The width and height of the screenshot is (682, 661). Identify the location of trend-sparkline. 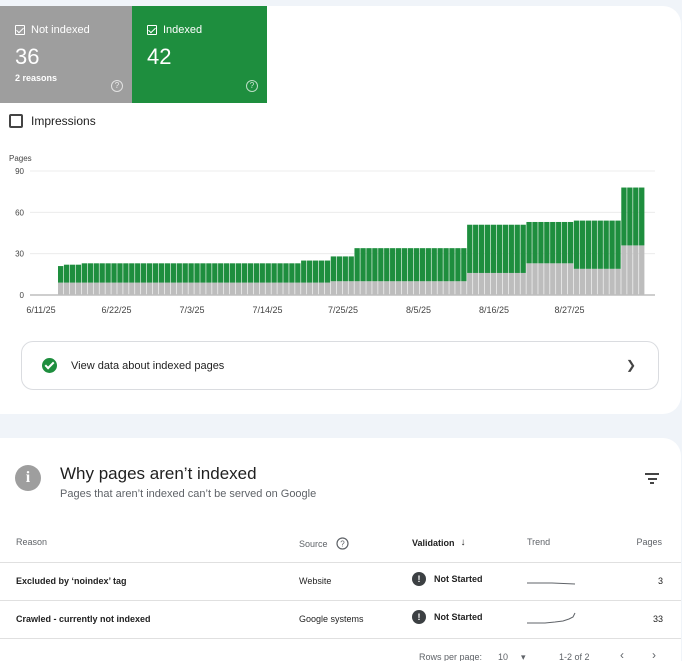
(551, 583).